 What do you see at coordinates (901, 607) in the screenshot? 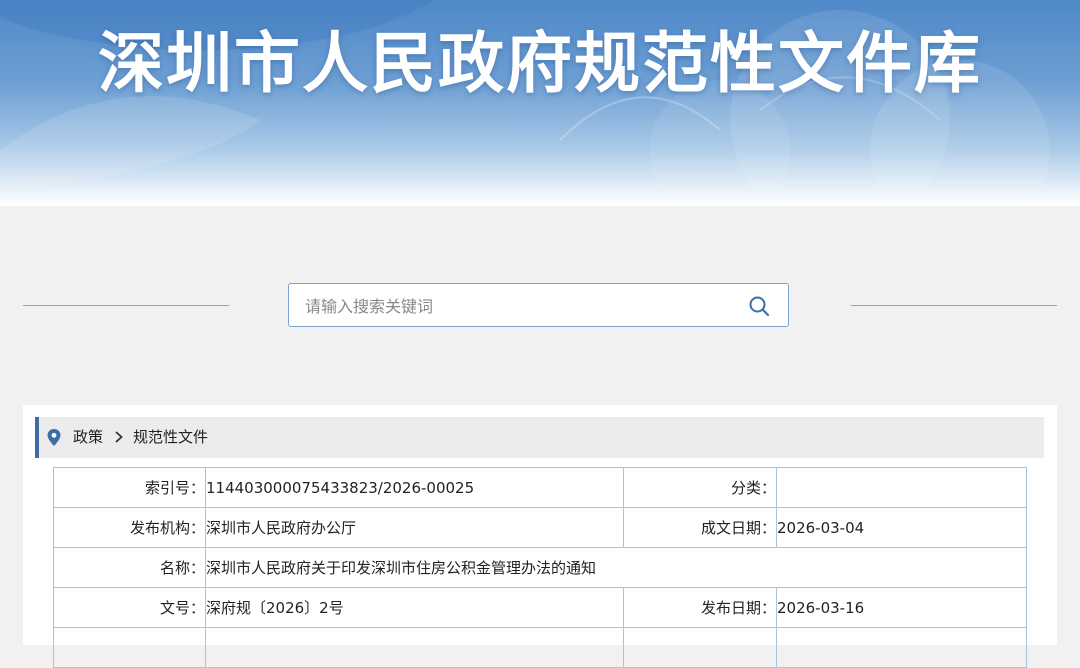
I see `publish-date-value: 2026-03-16` at bounding box center [901, 607].